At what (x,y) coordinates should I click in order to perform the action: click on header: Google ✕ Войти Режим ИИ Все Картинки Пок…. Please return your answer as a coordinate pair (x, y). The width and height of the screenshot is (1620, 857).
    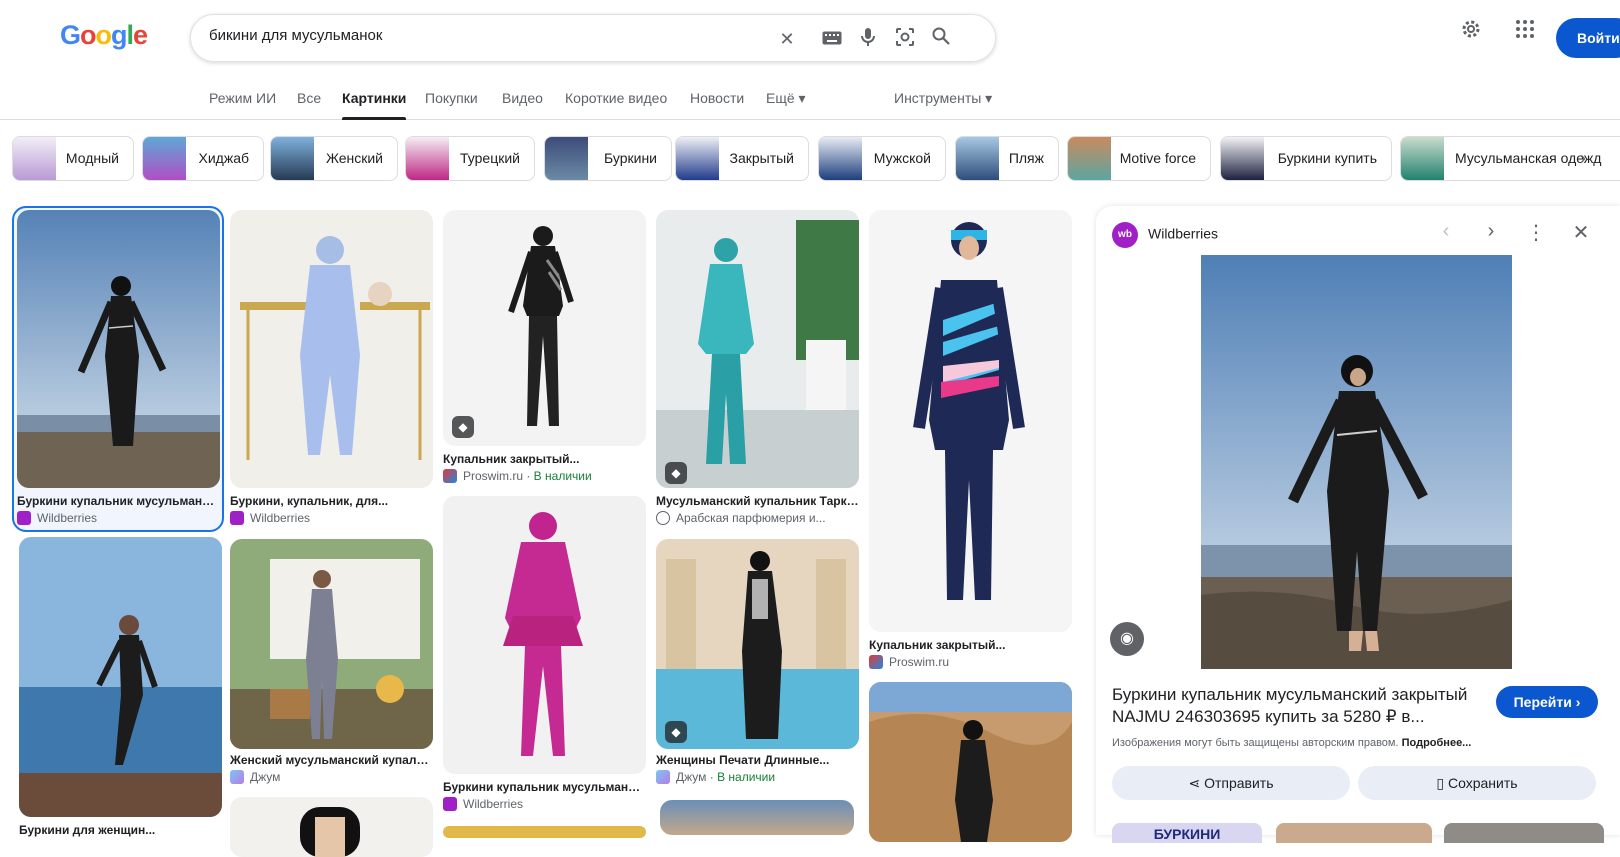
    Looking at the image, I should click on (810, 60).